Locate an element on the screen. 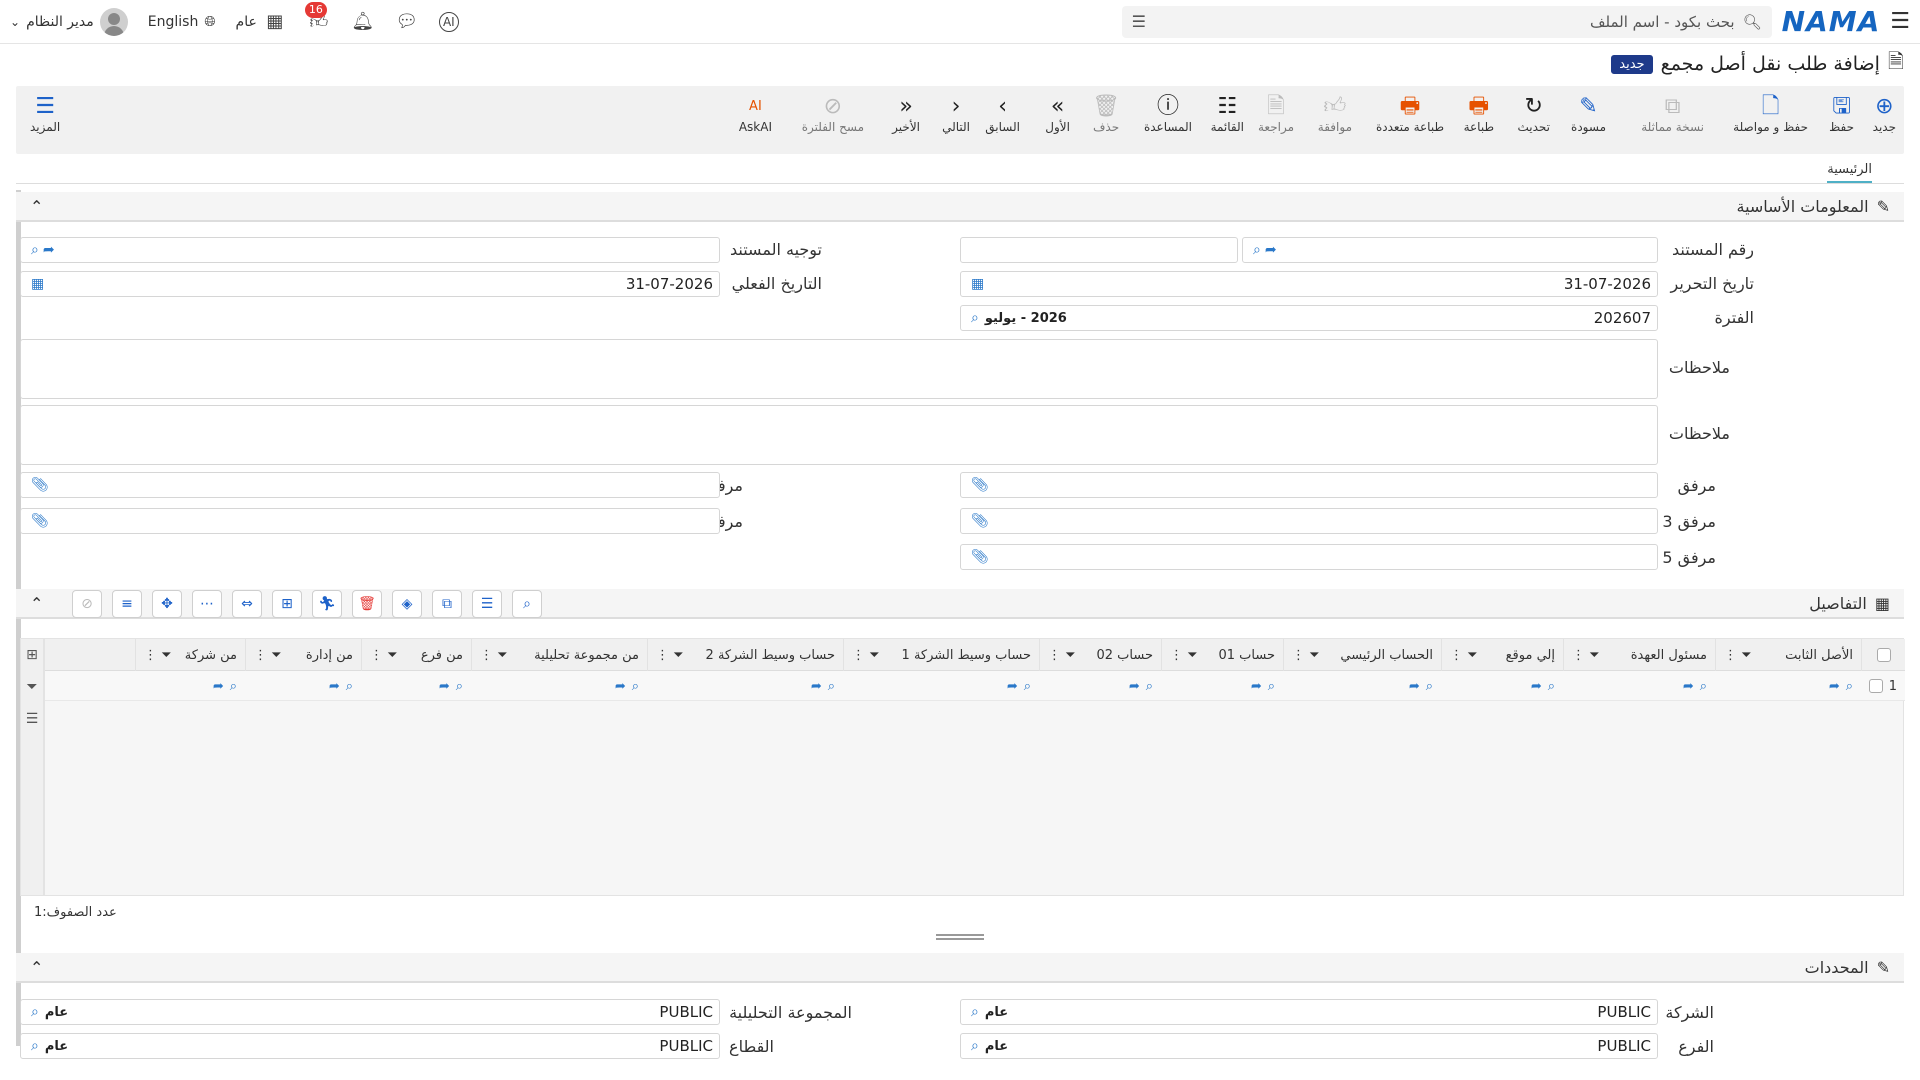  search-input: 🔍︎ بحث بكود - اسم الملف ☰ is located at coordinates (1446, 21).